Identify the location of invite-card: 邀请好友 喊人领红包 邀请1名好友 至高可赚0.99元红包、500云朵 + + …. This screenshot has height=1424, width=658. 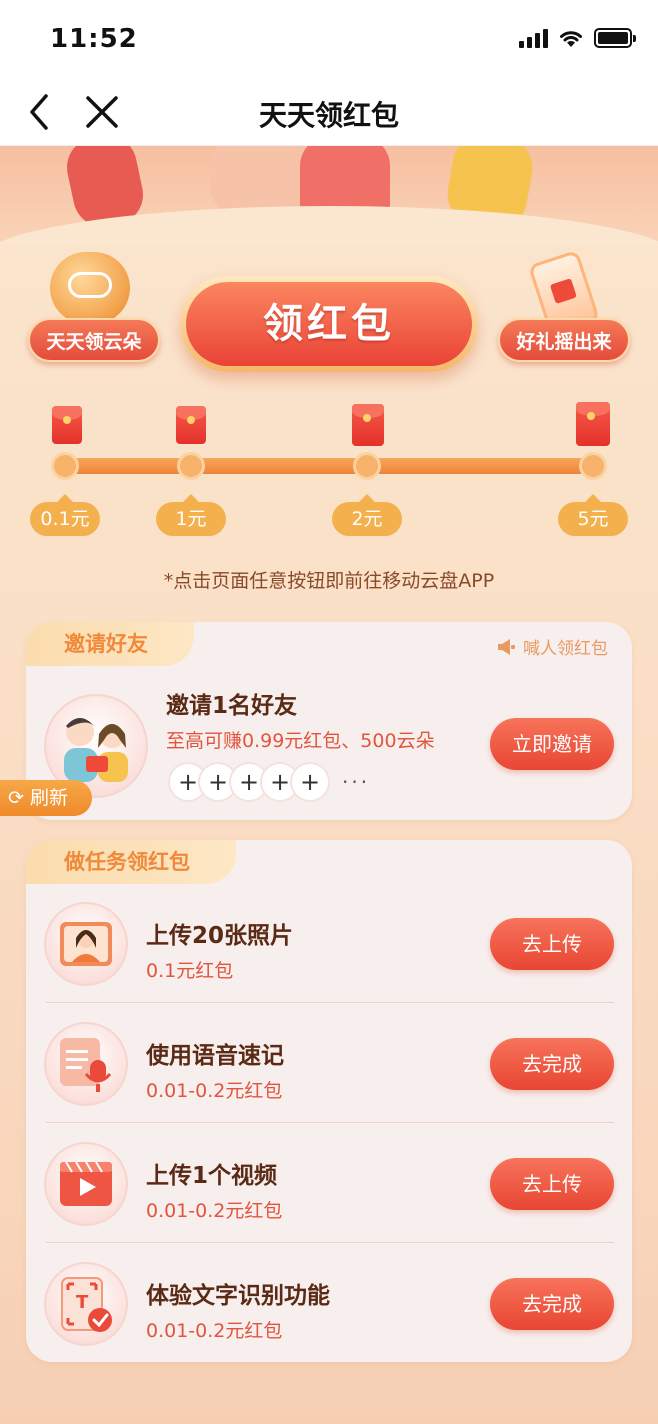
(329, 721).